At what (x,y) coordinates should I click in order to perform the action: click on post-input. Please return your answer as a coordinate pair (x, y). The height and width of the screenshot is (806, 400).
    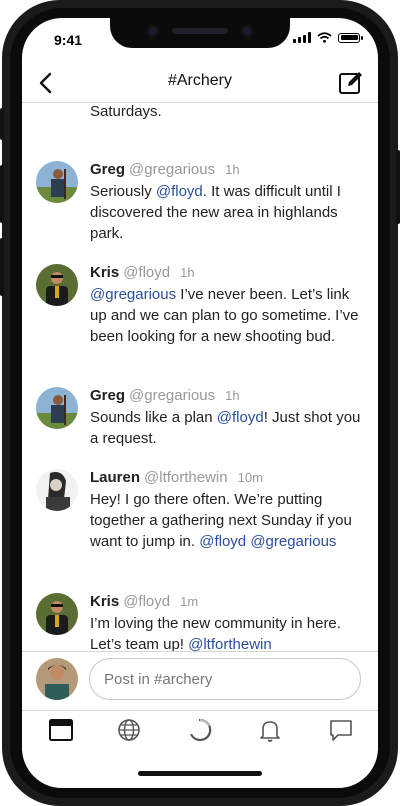
    Looking at the image, I should click on (225, 679).